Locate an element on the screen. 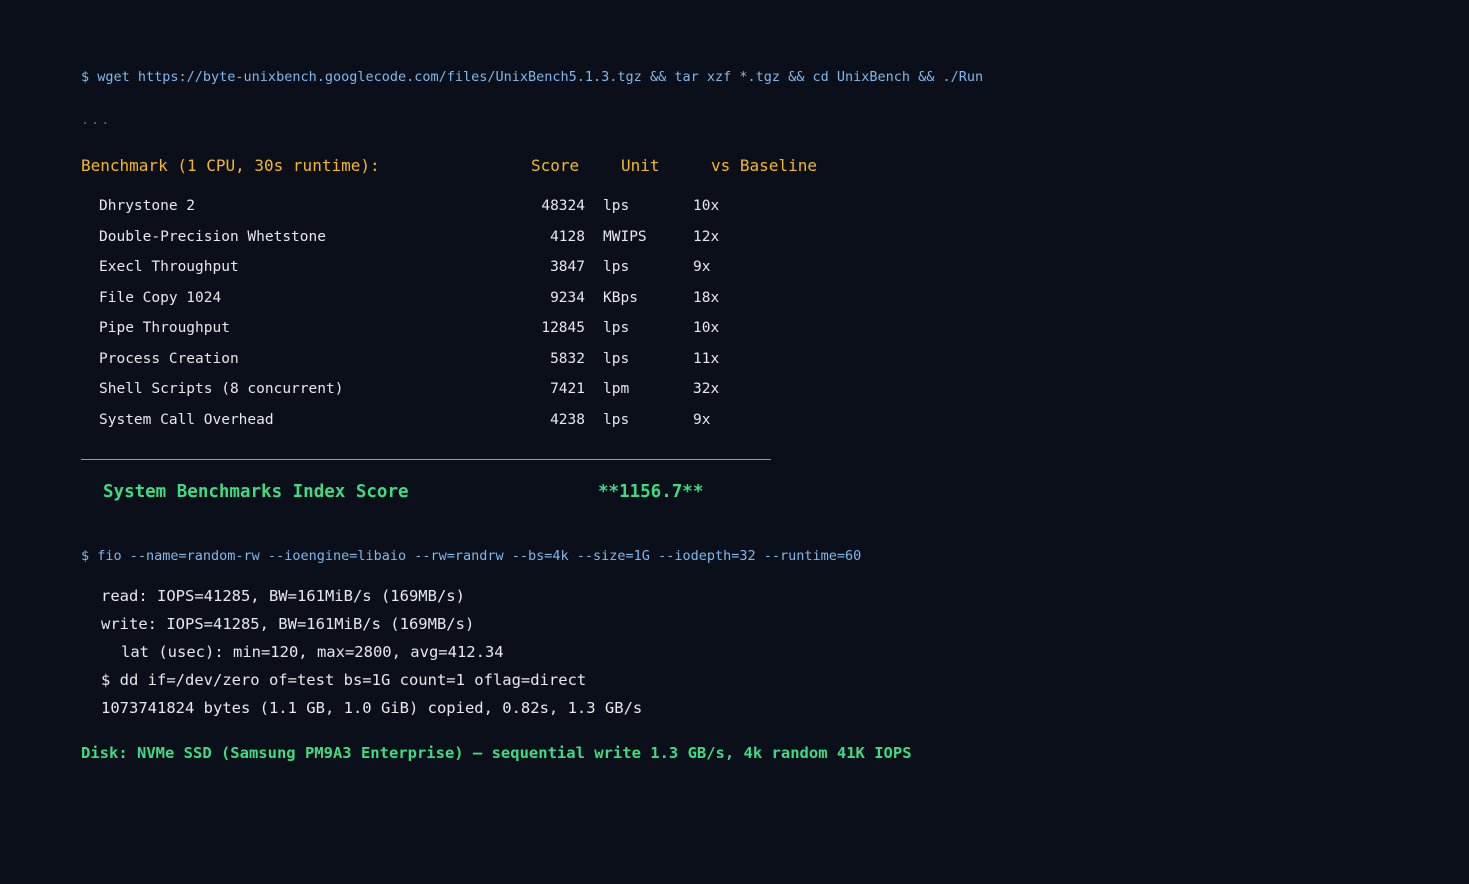 This screenshot has height=884, width=1469. fio-write-line: write: IOPS=41285, BW=161MiB/s (169MB/s) is located at coordinates (288, 624).